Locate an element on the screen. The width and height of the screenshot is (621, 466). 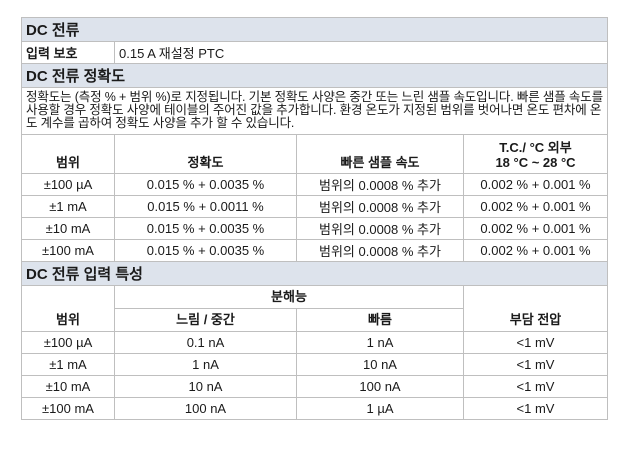
dc-current-table: DC 전류 입력 보호 0.15 A 재설정 PTC is located at coordinates (314, 40).